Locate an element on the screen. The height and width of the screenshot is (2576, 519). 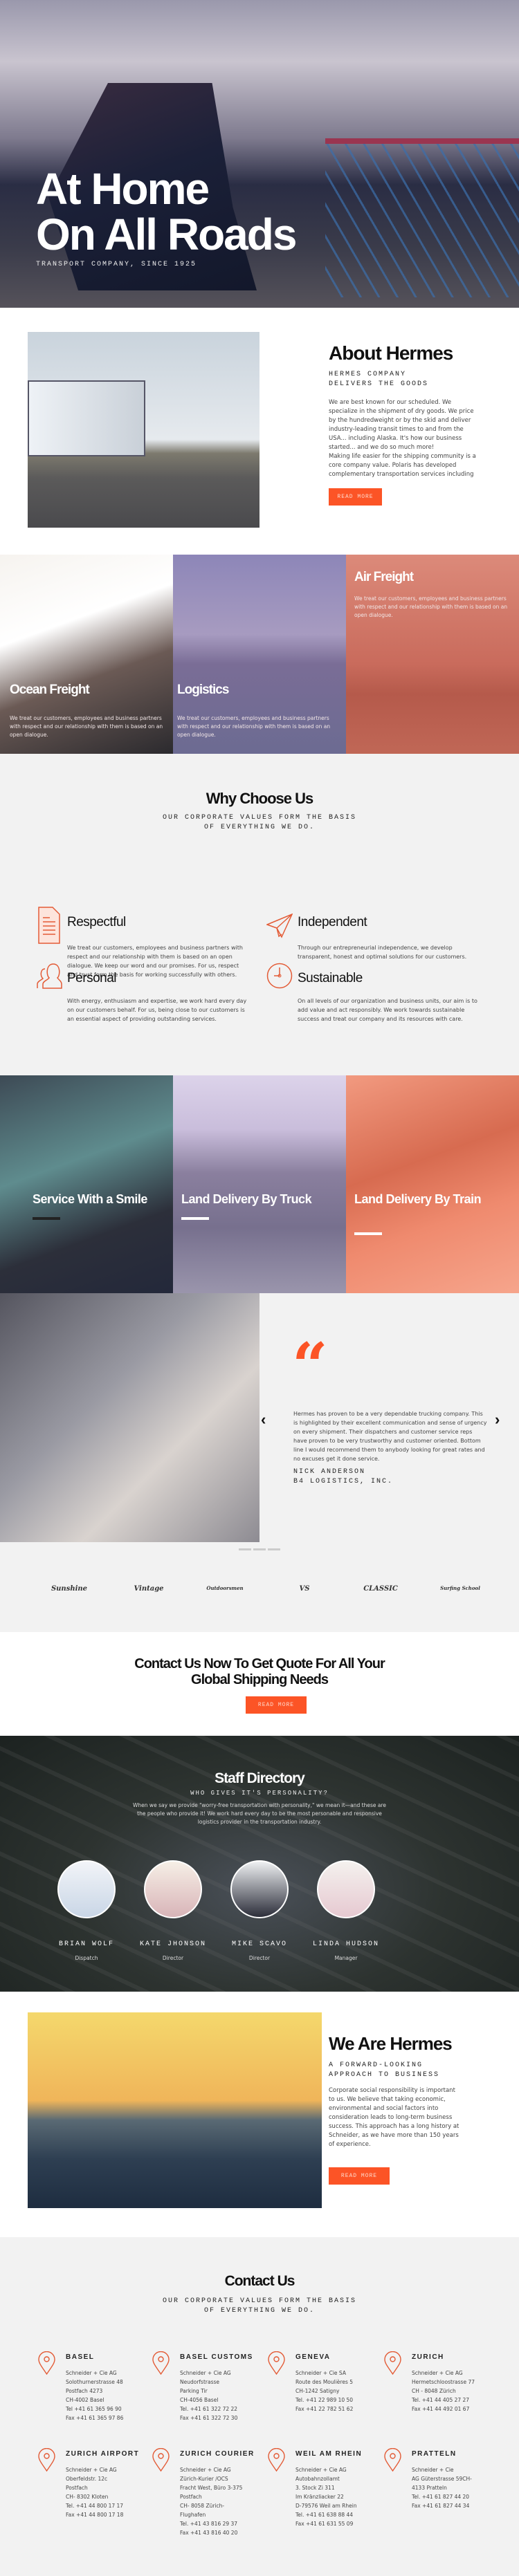
cta-title: Global Shipping Needs is located at coordinates (260, 1679).